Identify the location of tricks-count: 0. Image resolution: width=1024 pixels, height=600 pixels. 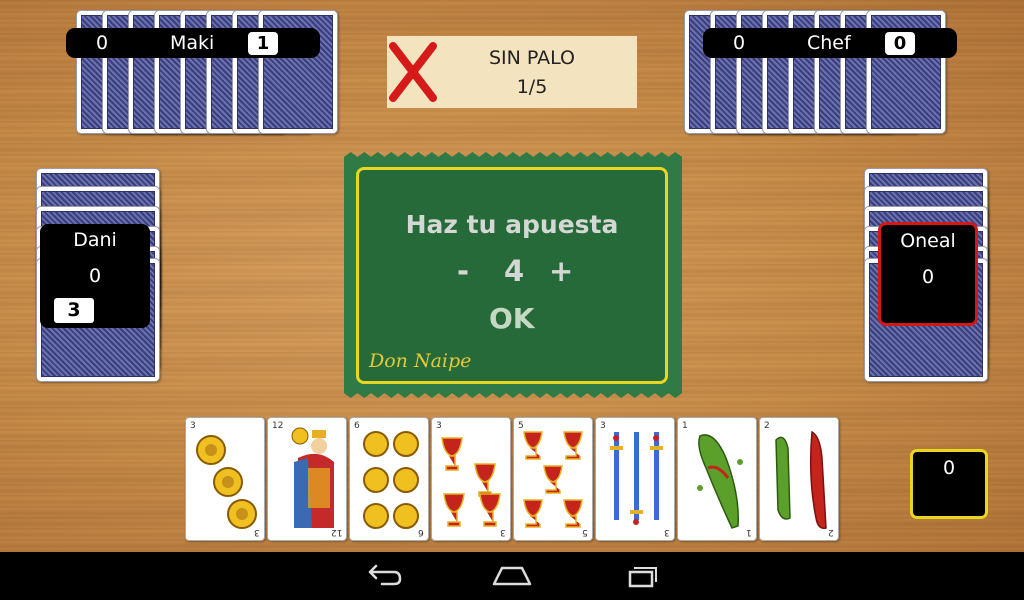
(949, 468).